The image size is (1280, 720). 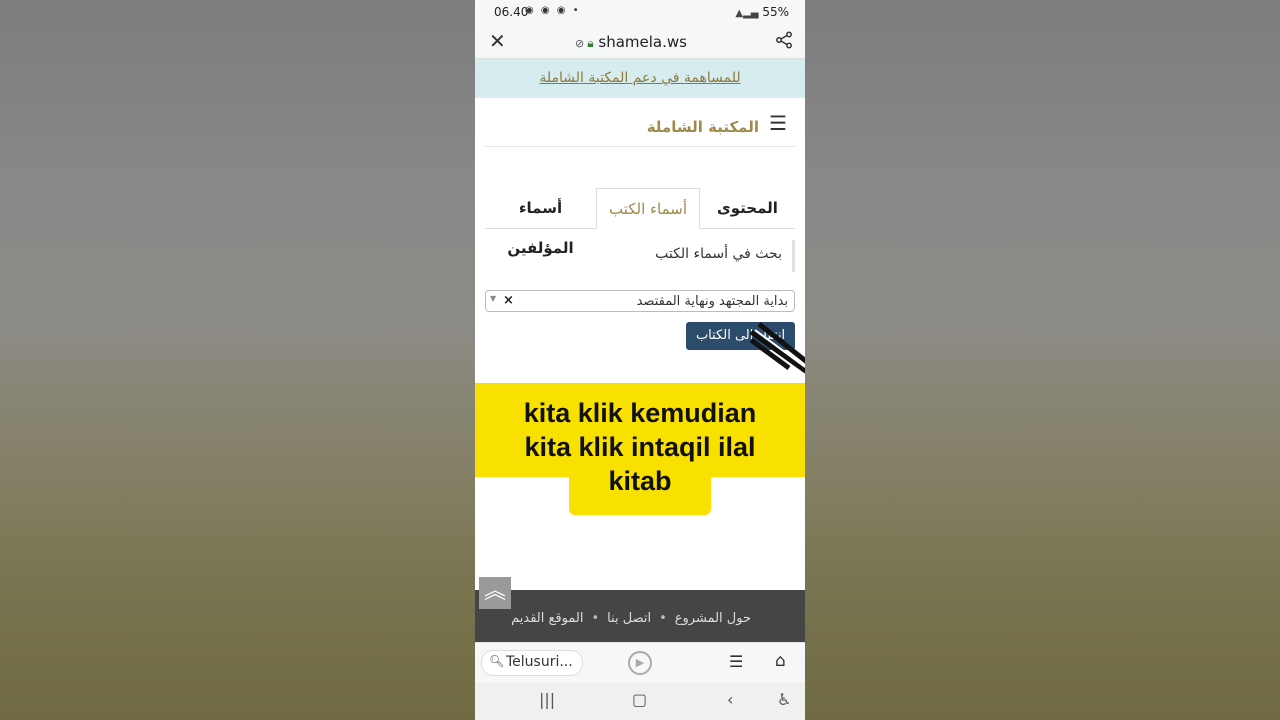 What do you see at coordinates (547, 699) in the screenshot?
I see `recent-apps-icon: |||` at bounding box center [547, 699].